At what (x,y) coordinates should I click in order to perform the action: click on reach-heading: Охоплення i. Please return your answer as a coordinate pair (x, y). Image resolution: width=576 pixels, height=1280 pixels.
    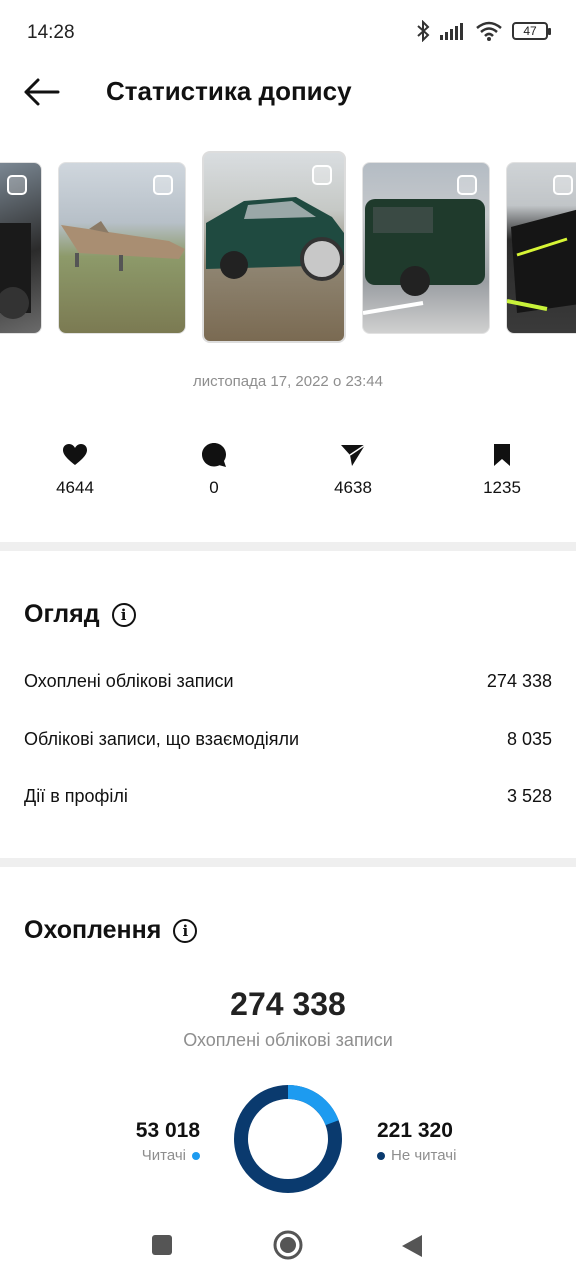
    Looking at the image, I should click on (111, 930).